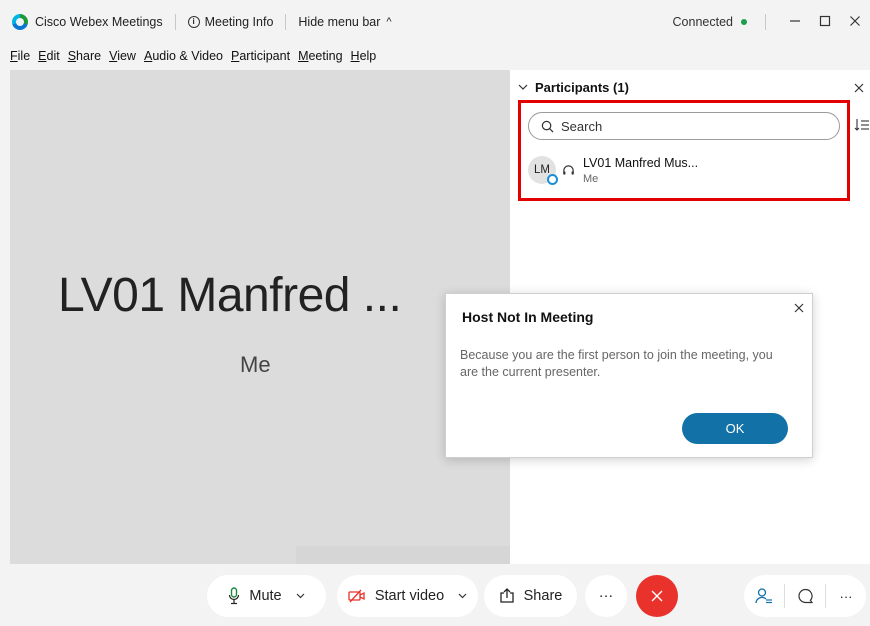  I want to click on close-icon, so click(657, 596).